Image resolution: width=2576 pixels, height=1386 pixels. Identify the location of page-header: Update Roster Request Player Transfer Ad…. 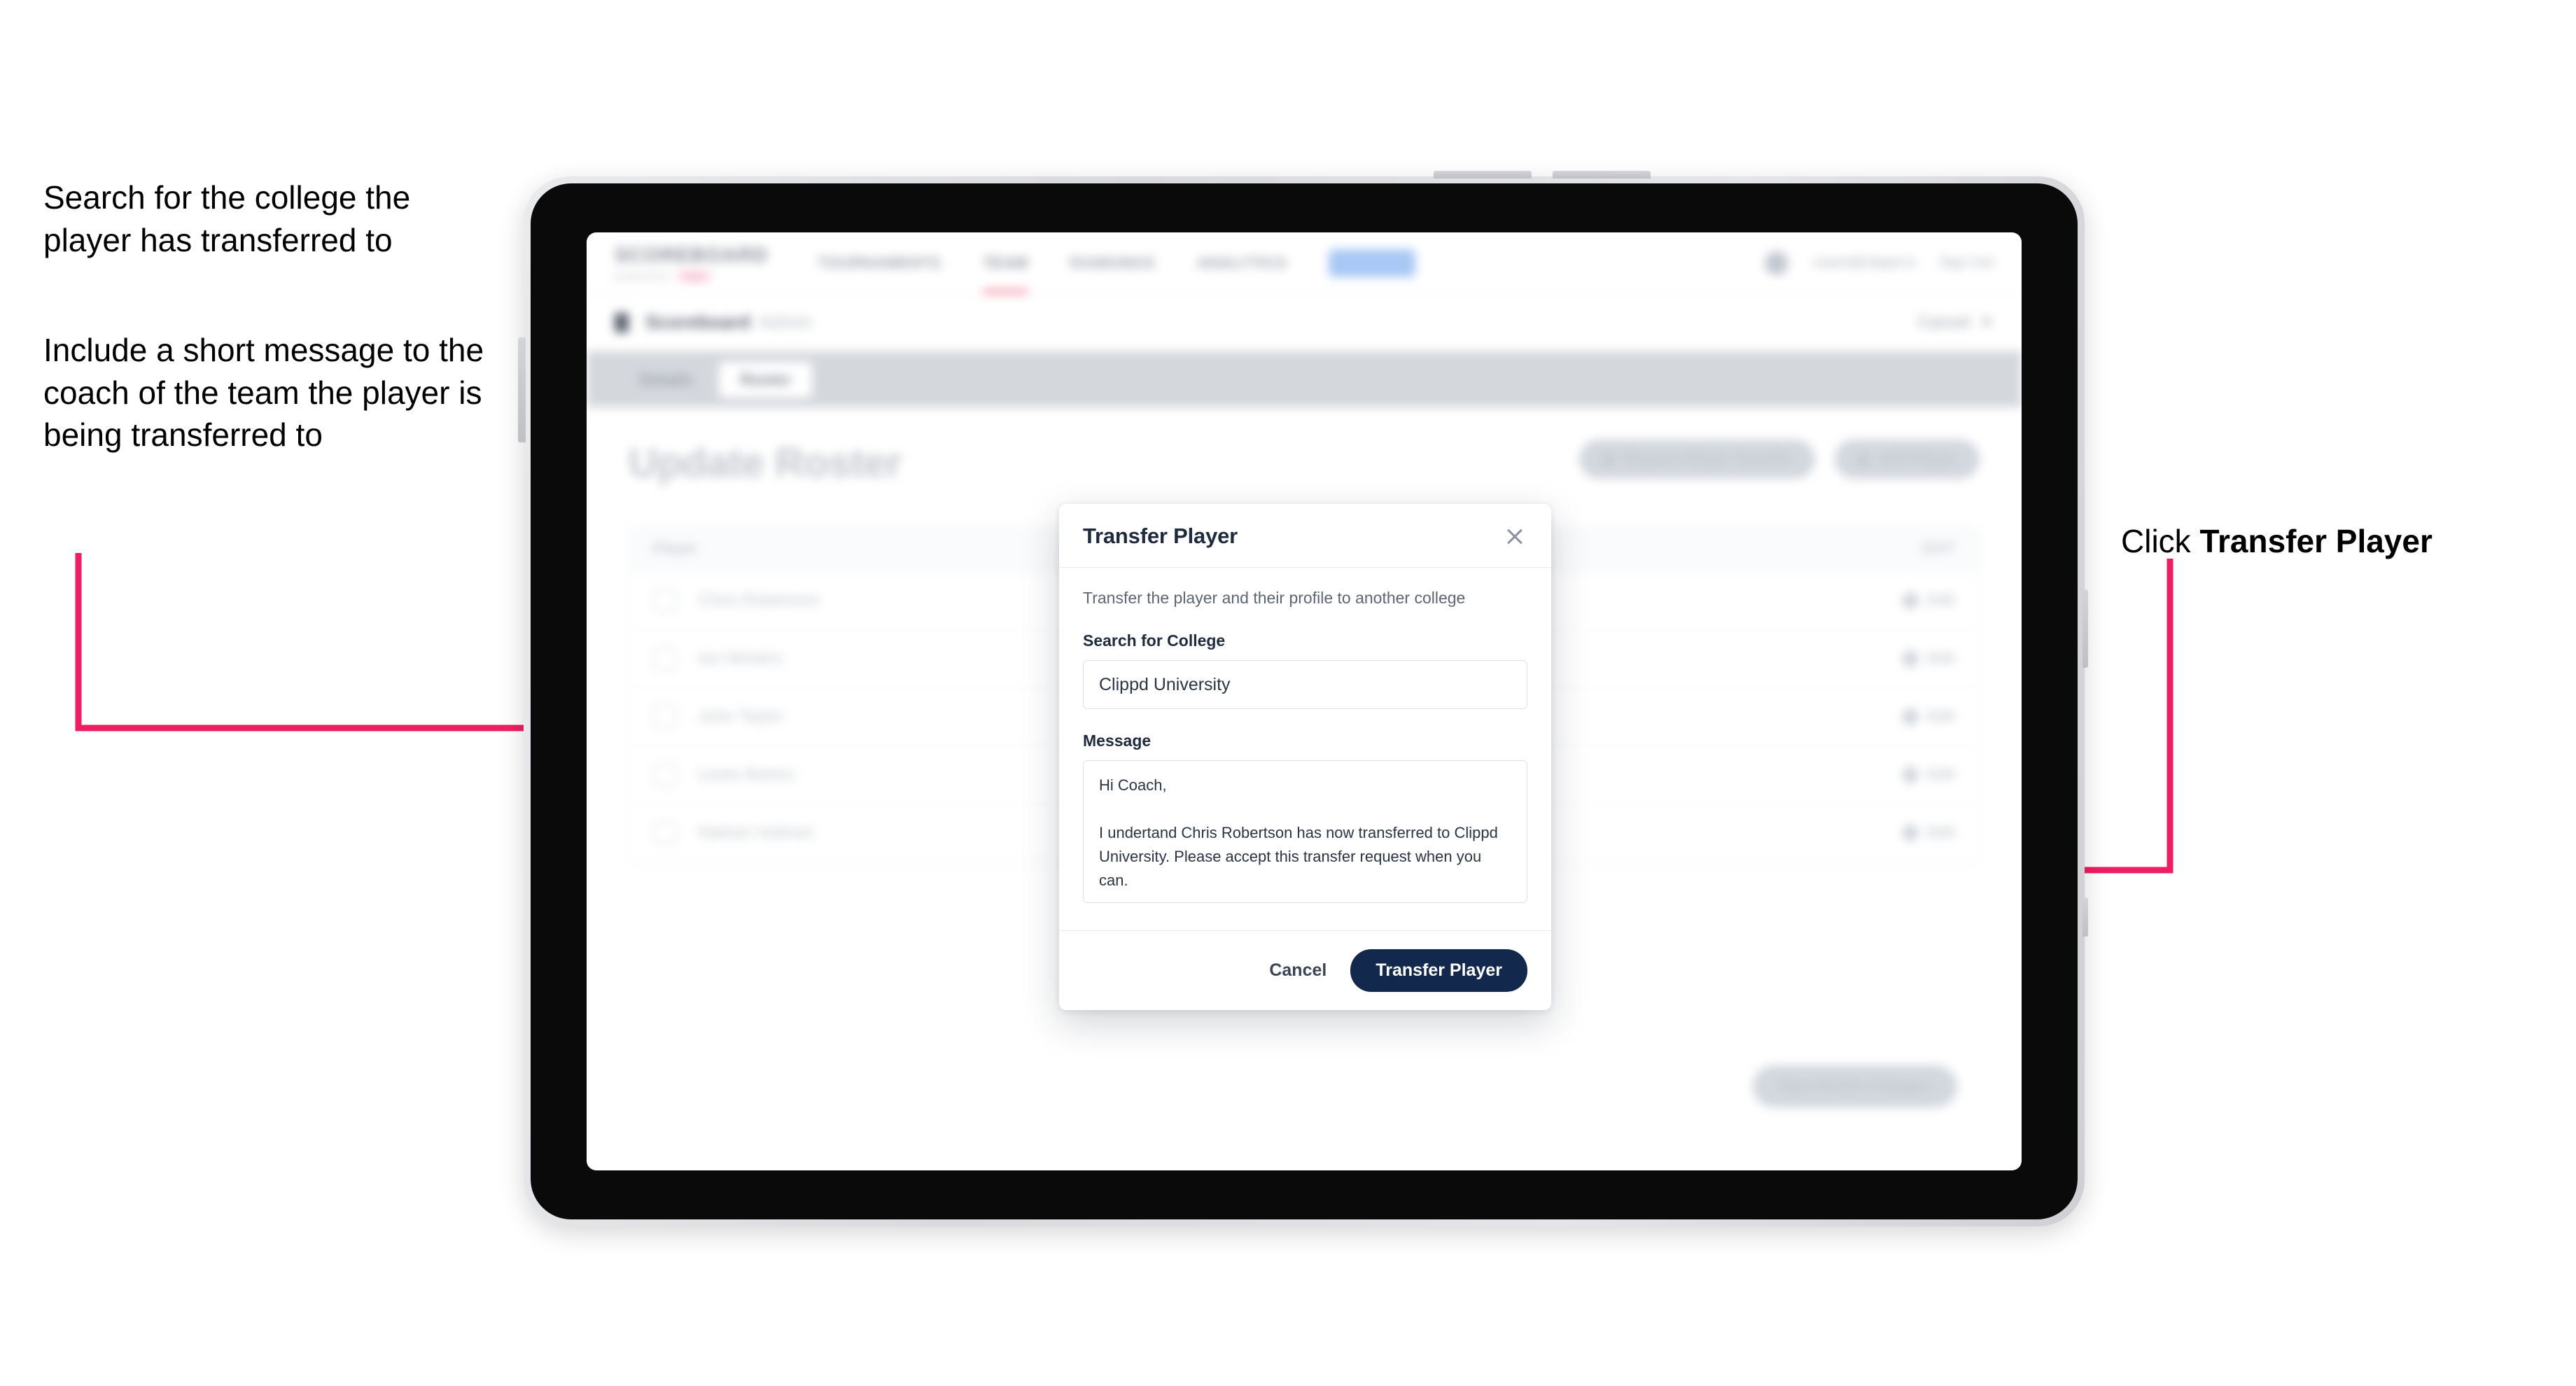
(1304, 463).